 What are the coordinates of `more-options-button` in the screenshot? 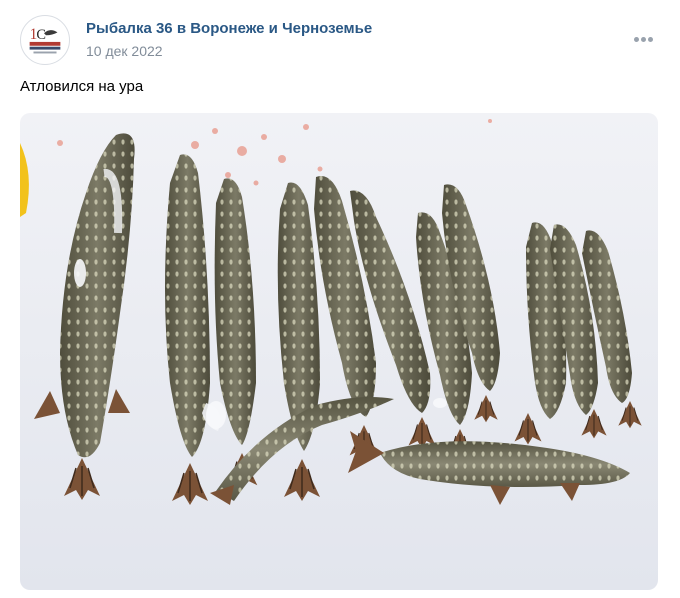 It's located at (643, 39).